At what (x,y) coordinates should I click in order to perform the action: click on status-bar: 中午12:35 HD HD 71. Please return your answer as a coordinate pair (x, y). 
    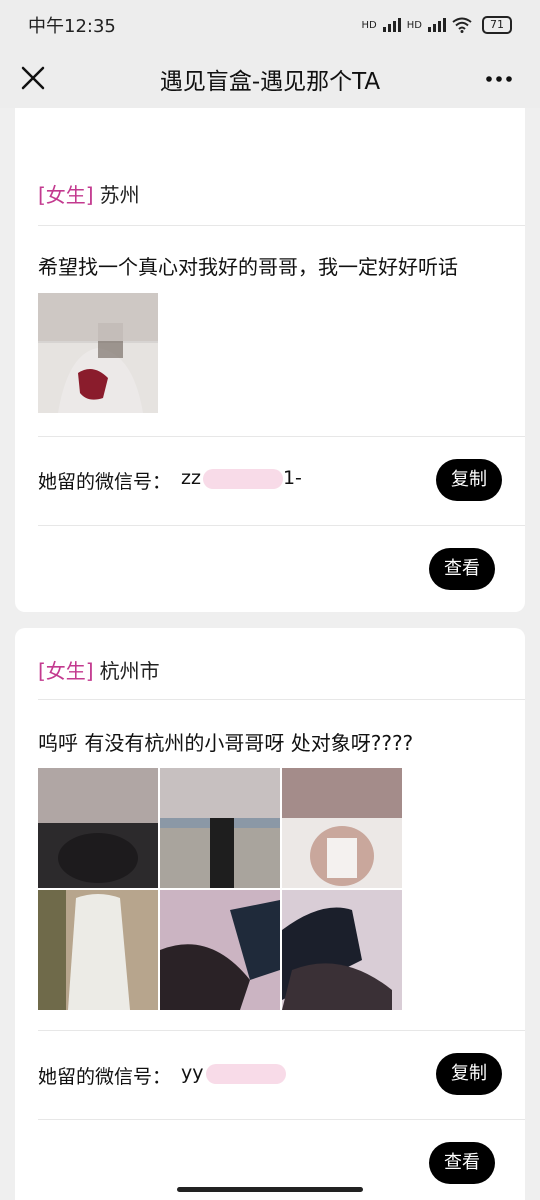
    Looking at the image, I should click on (270, 25).